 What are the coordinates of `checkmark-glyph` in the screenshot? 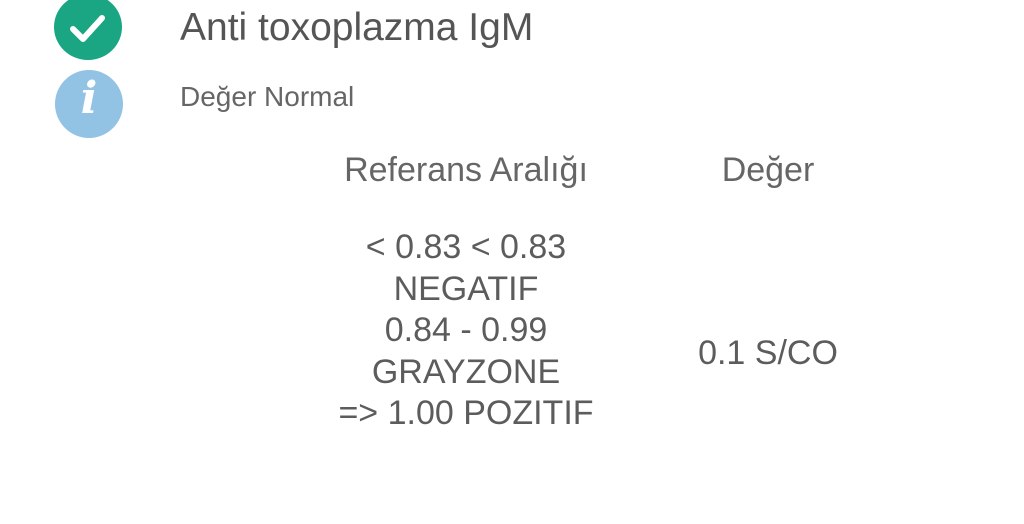 It's located at (87, 28).